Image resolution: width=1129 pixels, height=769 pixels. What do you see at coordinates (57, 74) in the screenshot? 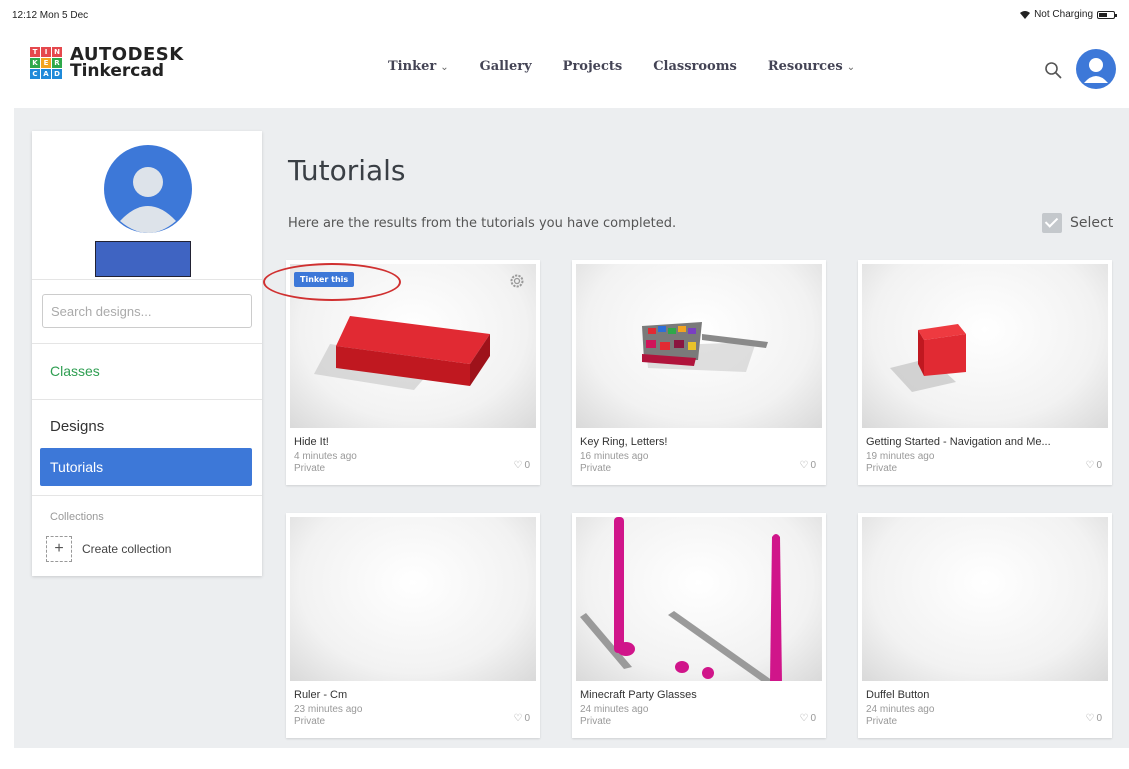
I see `logo-letter: D` at bounding box center [57, 74].